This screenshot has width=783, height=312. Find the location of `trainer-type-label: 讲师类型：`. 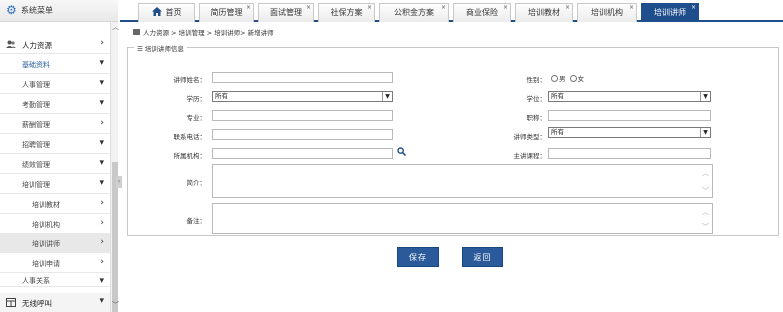

trainer-type-label: 讲师类型： is located at coordinates (530, 137).